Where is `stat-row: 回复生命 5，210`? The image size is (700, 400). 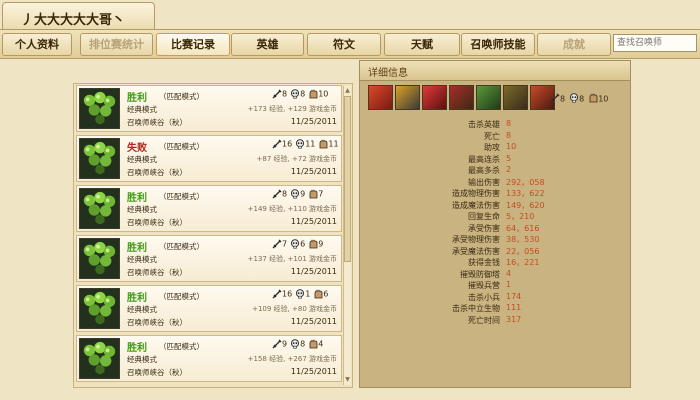
stat-row: 回复生命 5，210 is located at coordinates (495, 216).